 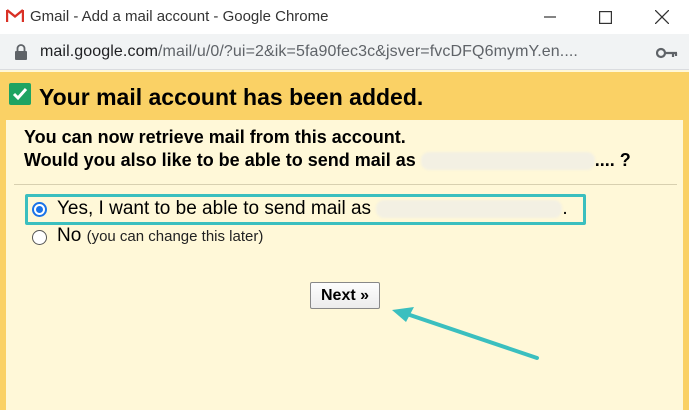 What do you see at coordinates (15, 16) in the screenshot?
I see `gmail-icon` at bounding box center [15, 16].